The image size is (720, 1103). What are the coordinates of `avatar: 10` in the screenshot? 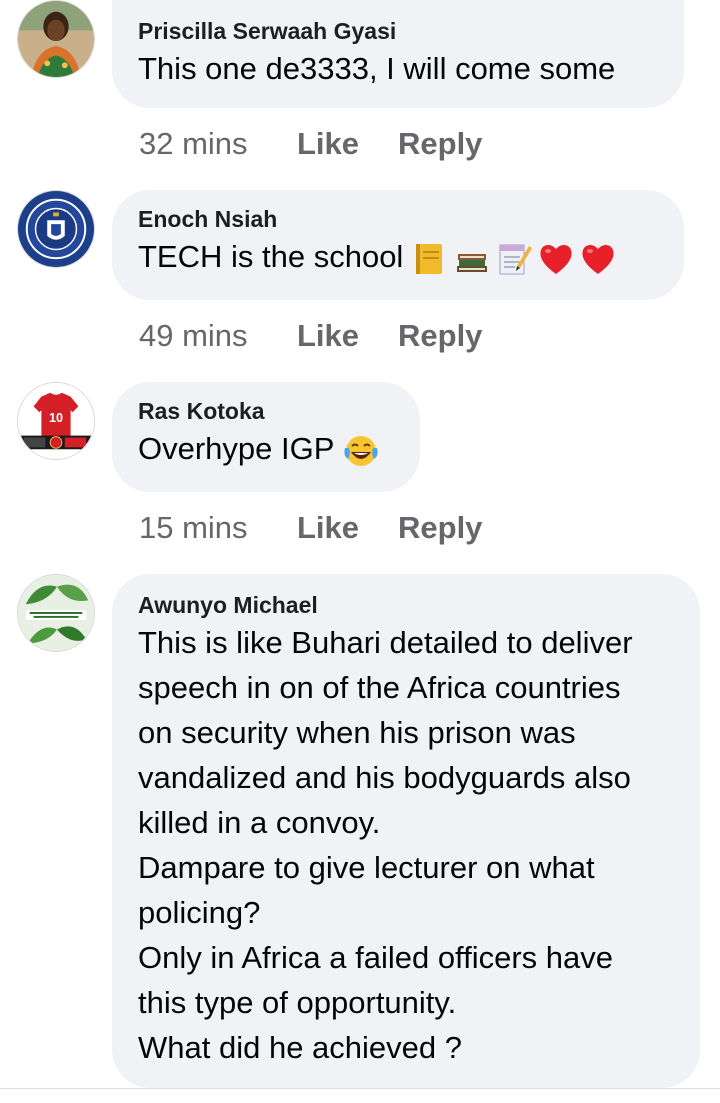 It's located at (56, 421).